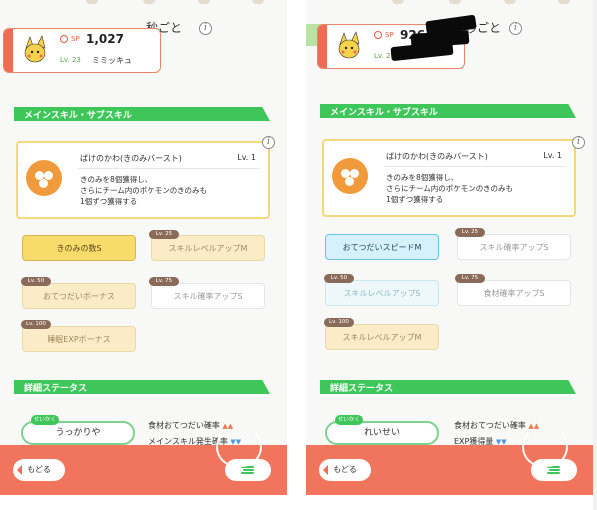 The width and height of the screenshot is (597, 510). What do you see at coordinates (112, 60) in the screenshot?
I see `pokemon-name: ミミッキュ` at bounding box center [112, 60].